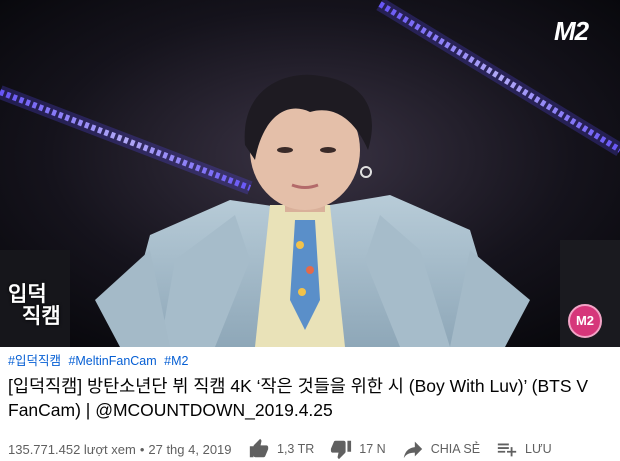 This screenshot has height=461, width=620. I want to click on hashtag-list: #입덕직캠 #MeltinFanCam #M2, so click(310, 361).